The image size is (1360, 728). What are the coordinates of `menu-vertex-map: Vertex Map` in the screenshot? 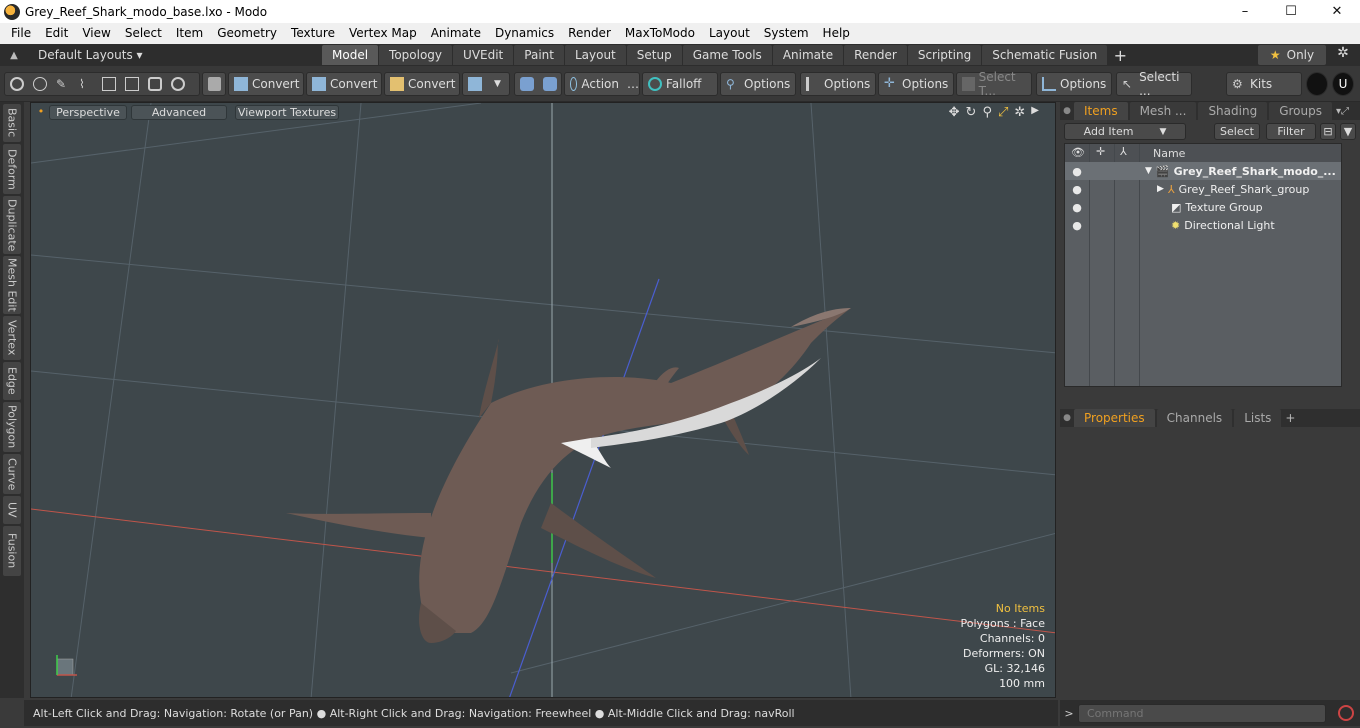 It's located at (383, 33).